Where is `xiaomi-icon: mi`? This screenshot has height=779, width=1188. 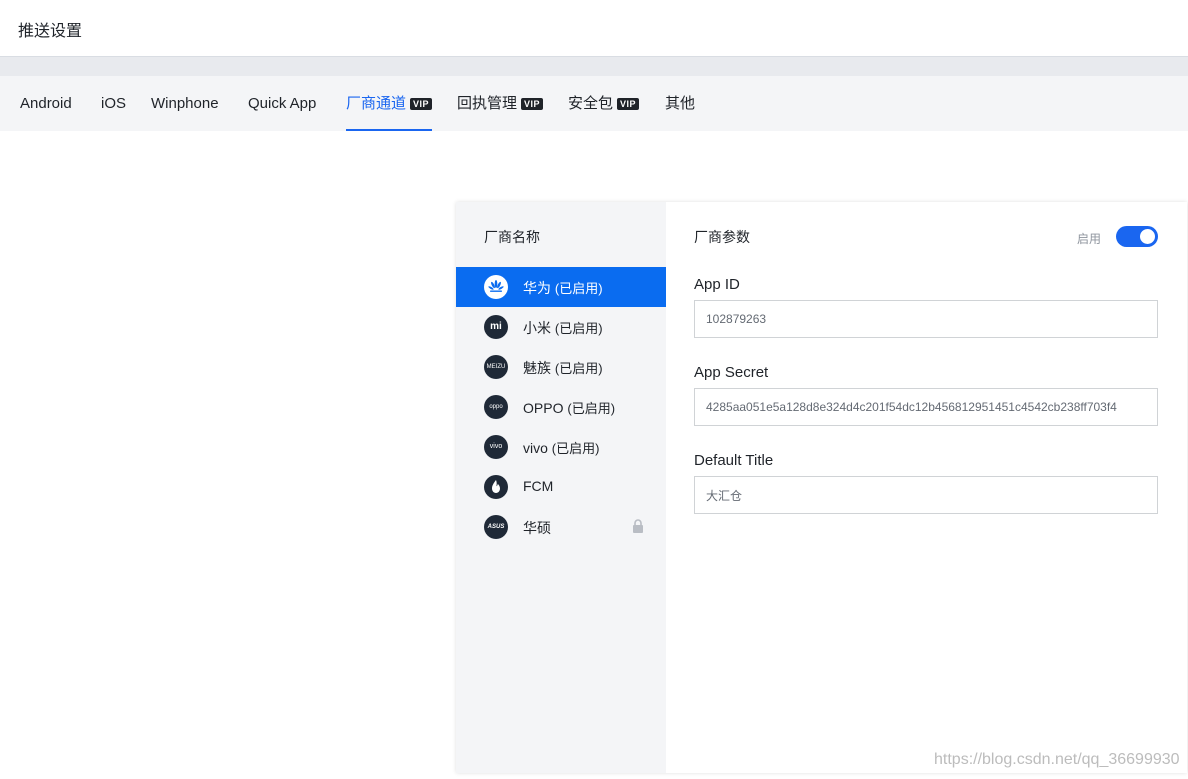
xiaomi-icon: mi is located at coordinates (496, 327).